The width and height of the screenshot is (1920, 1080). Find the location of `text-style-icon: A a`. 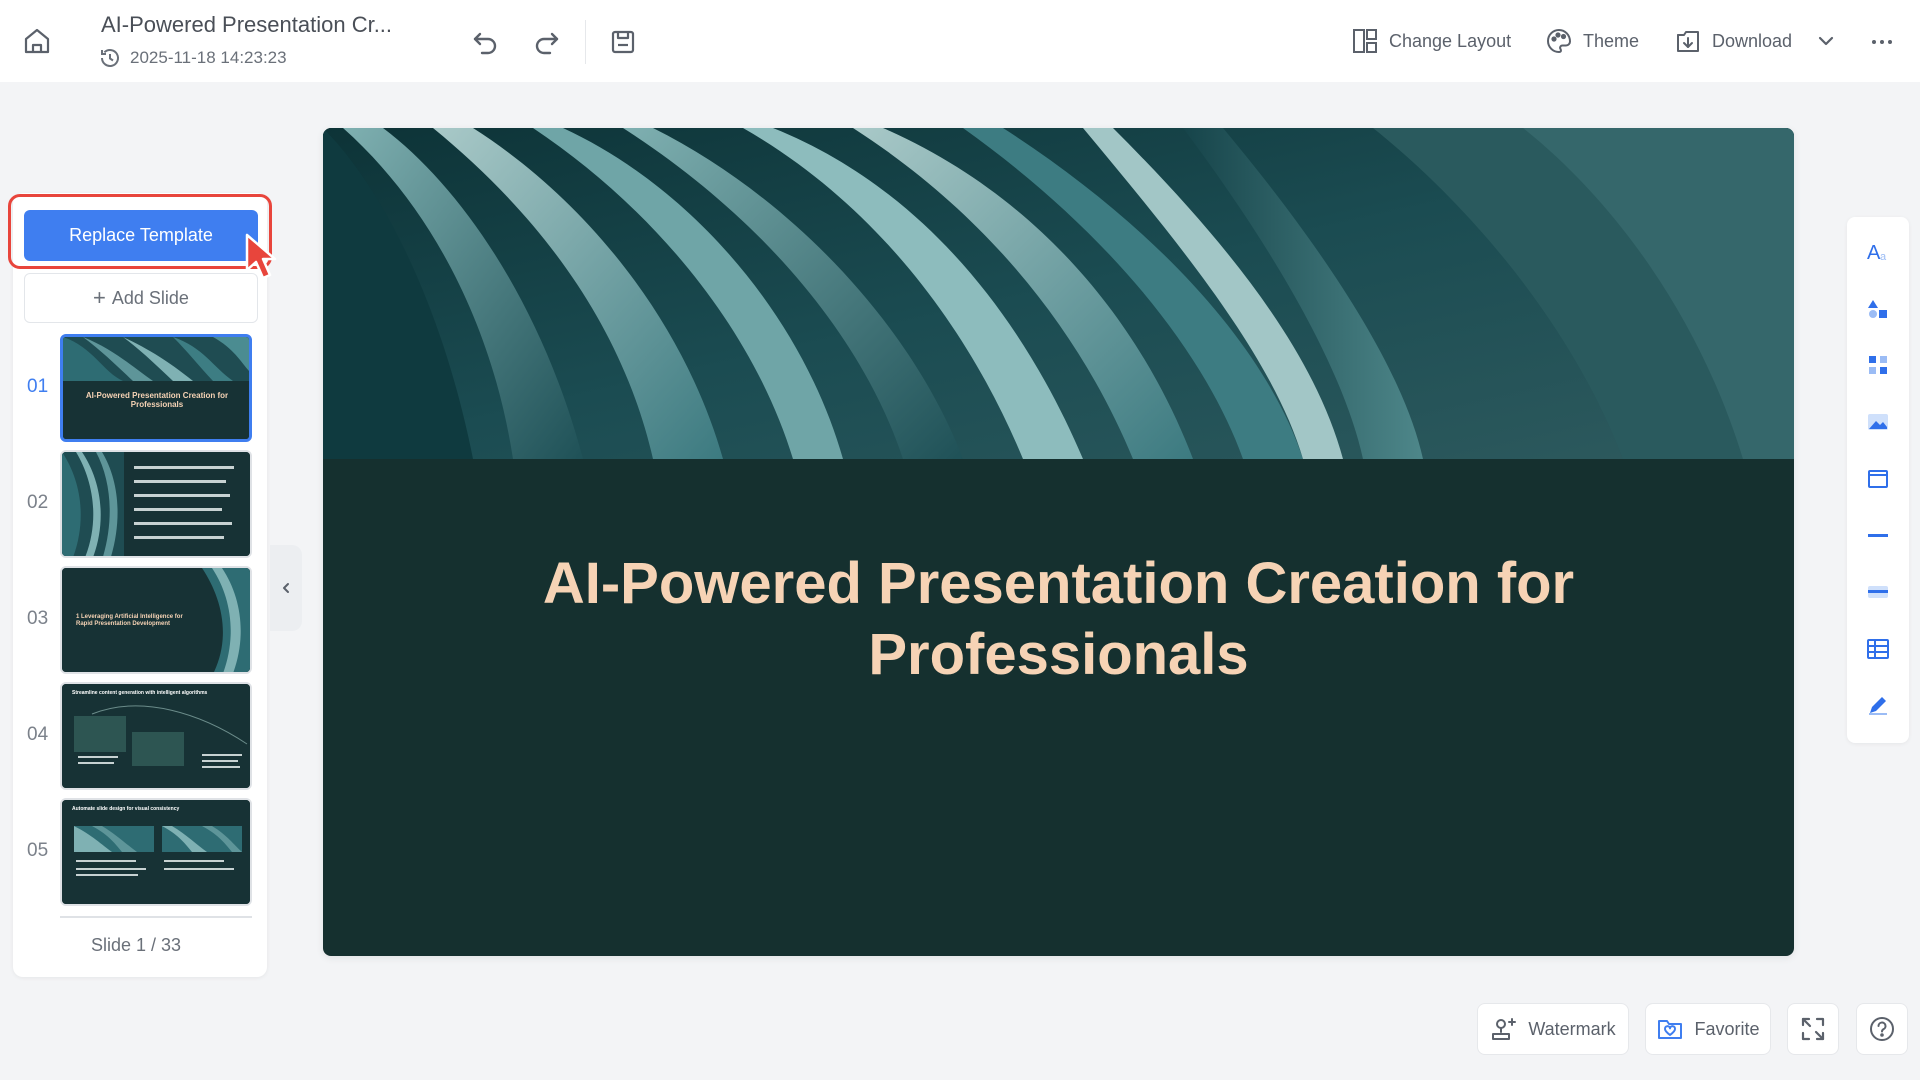

text-style-icon: A a is located at coordinates (1878, 252).